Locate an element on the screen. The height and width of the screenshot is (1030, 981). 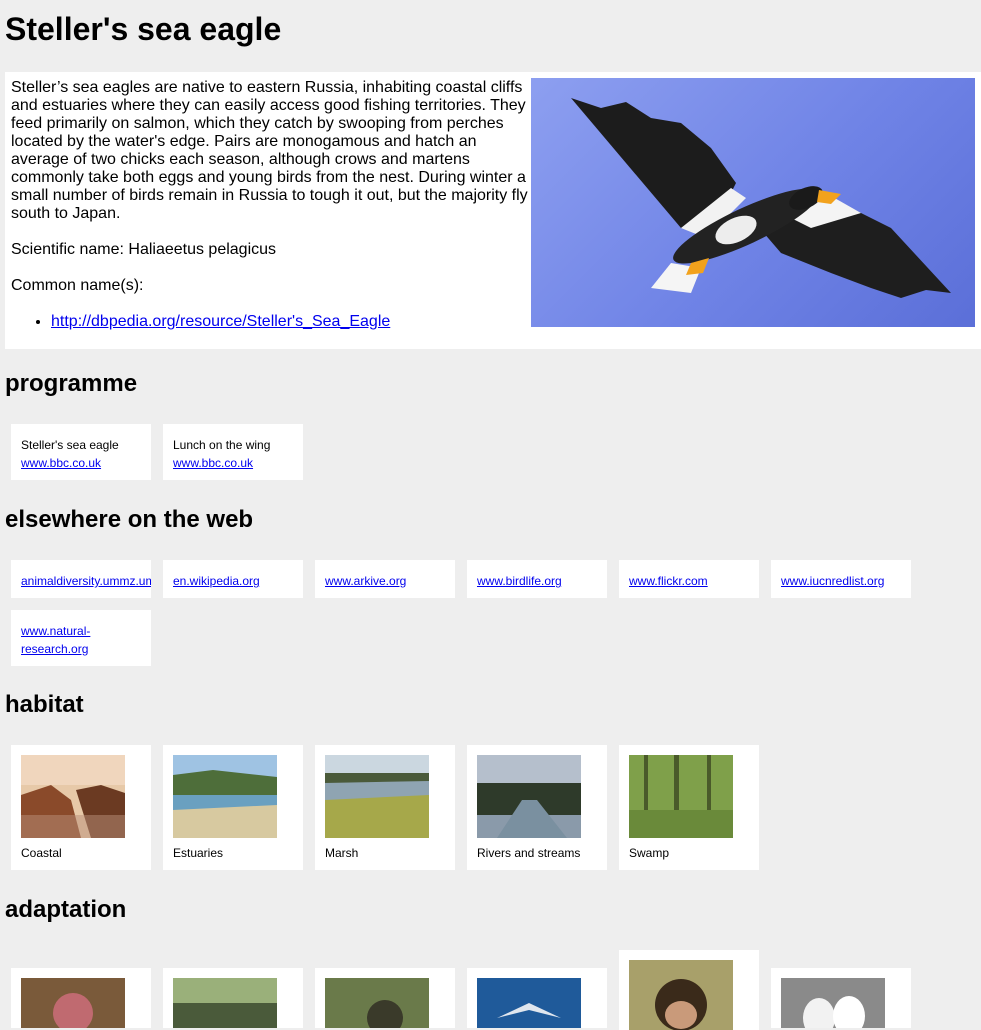
programme-card: Steller's sea eagle www.bbc.co.uk is located at coordinates (81, 452).